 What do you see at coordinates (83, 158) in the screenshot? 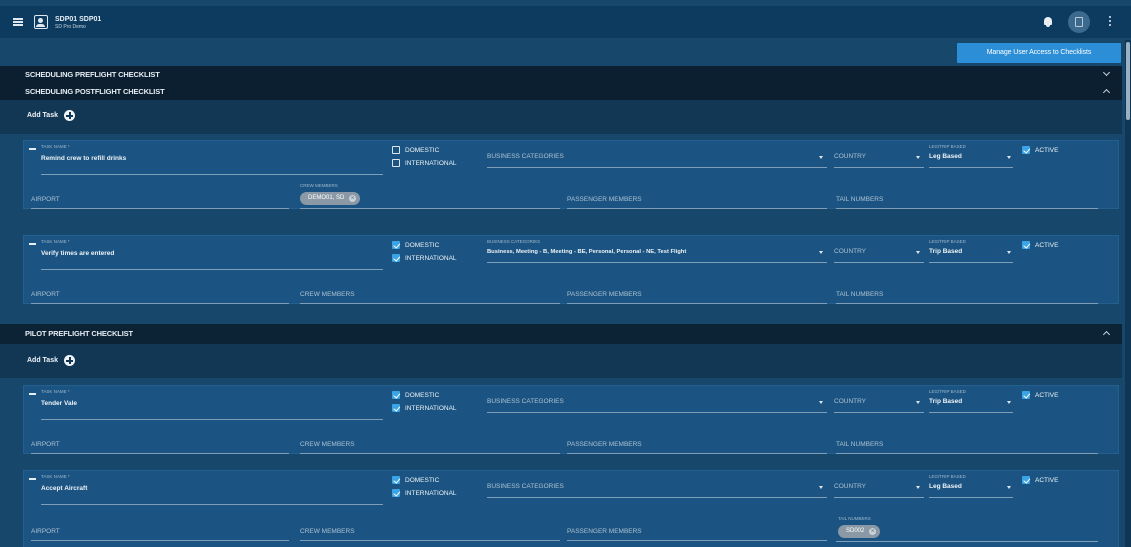
I see `task-name-input: Remind crew to refill drinks` at bounding box center [83, 158].